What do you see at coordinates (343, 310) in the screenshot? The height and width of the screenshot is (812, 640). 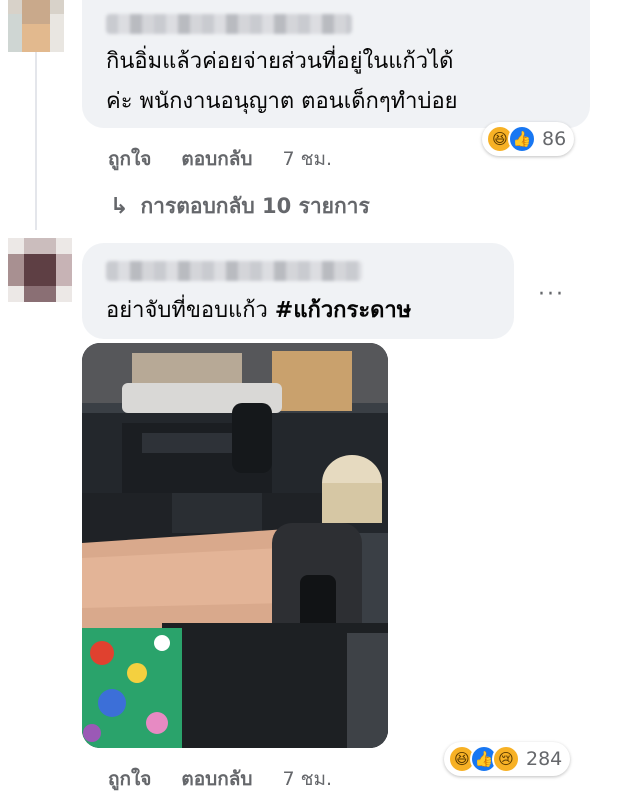 I see `hashtag-link: #แก้วกระดาษ` at bounding box center [343, 310].